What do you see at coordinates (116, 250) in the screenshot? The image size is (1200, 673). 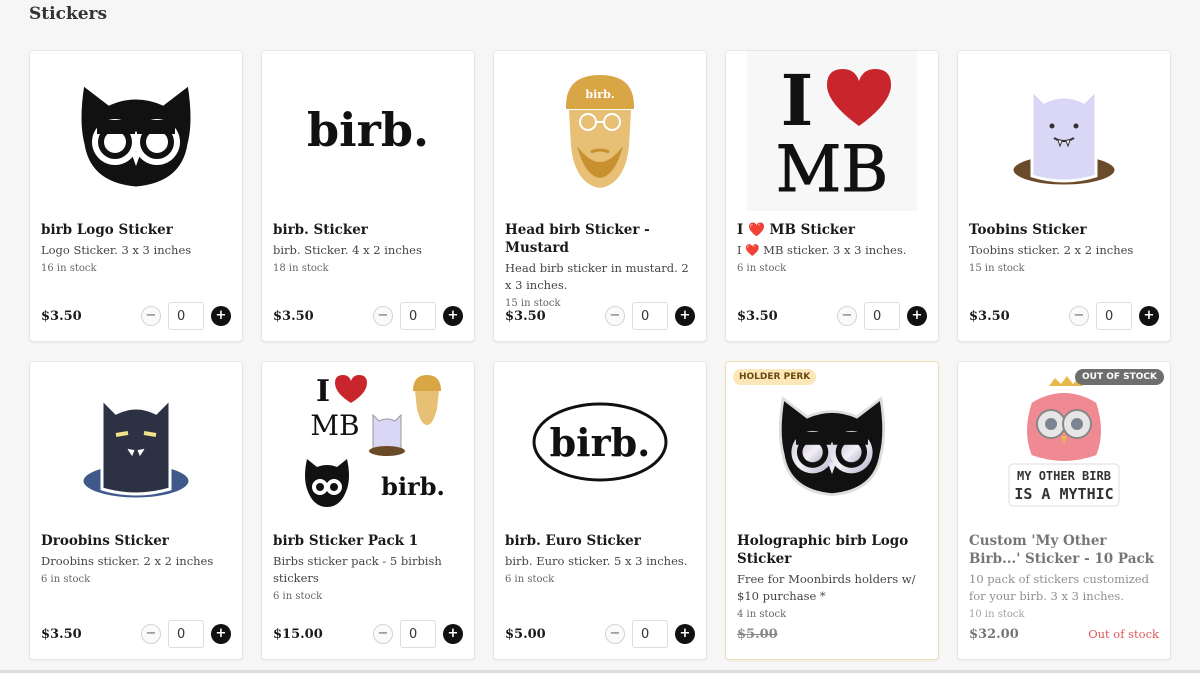 I see `product-description: Logo Sticker. 3 x 3 inches` at bounding box center [116, 250].